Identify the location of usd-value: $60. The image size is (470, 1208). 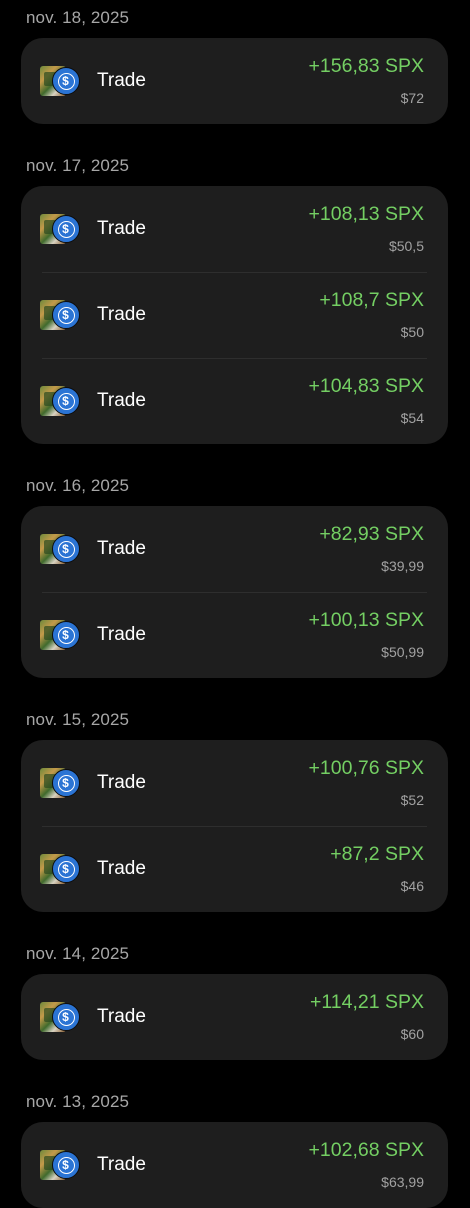
(412, 1034).